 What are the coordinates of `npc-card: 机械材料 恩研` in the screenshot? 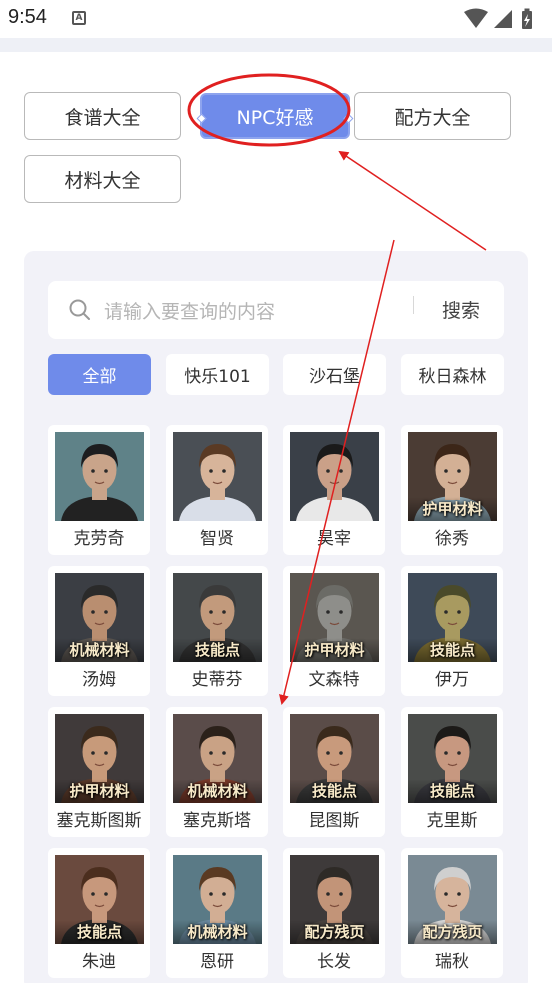 It's located at (217, 913).